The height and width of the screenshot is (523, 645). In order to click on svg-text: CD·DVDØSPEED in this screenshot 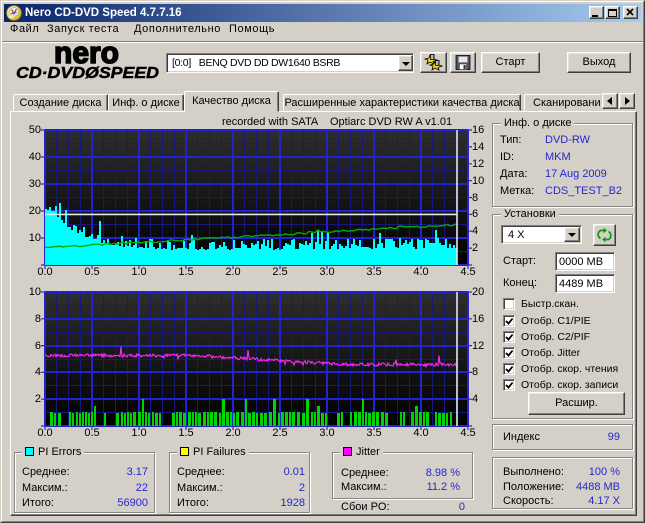, I will do `click(87, 73)`.